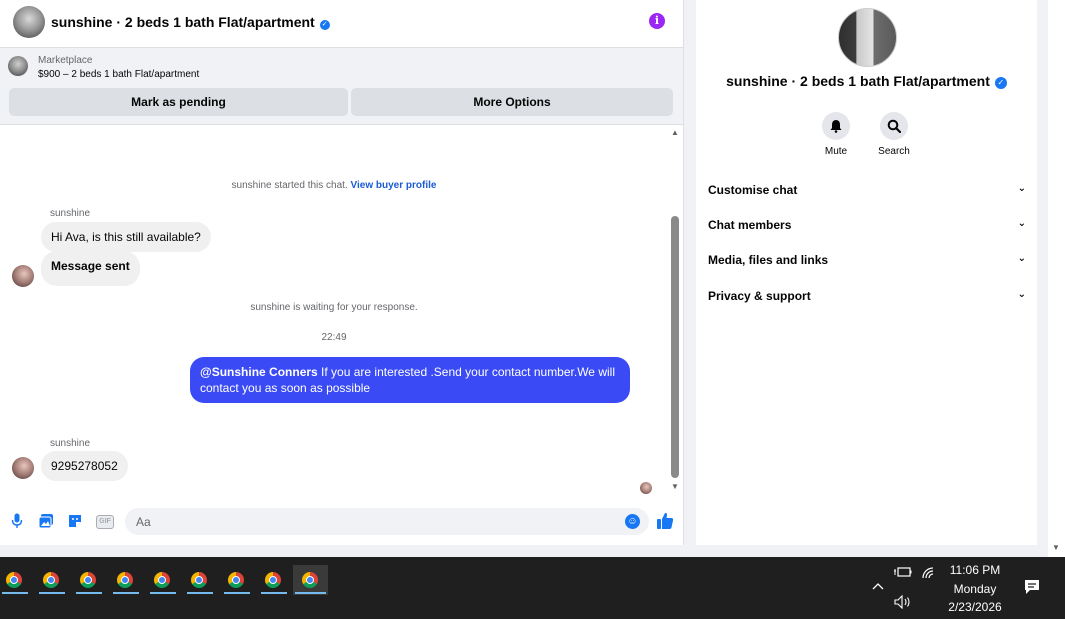 The height and width of the screenshot is (619, 1065). What do you see at coordinates (29, 22) in the screenshot?
I see `conversation-avatar` at bounding box center [29, 22].